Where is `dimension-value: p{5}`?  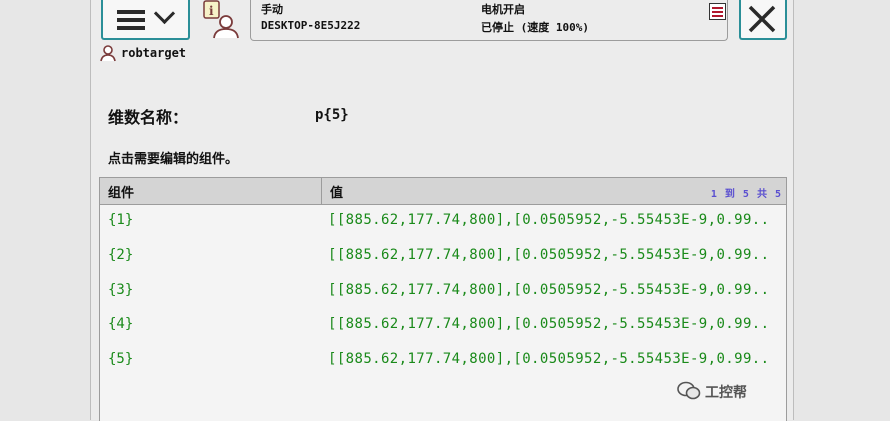 dimension-value: p{5} is located at coordinates (332, 115).